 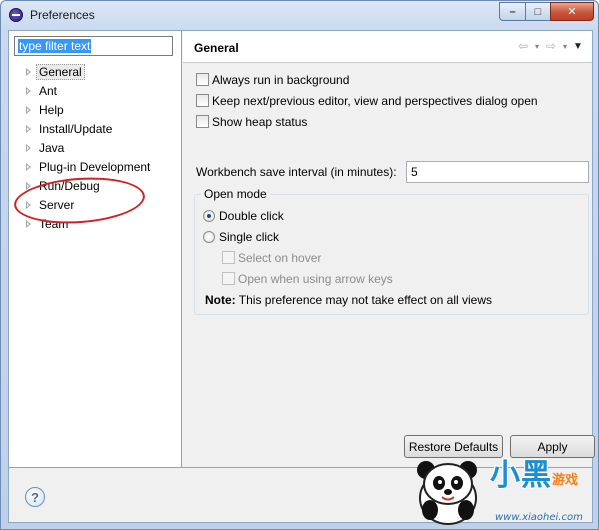 I want to click on forward-dropdown-icon: ▾, so click(x=565, y=46).